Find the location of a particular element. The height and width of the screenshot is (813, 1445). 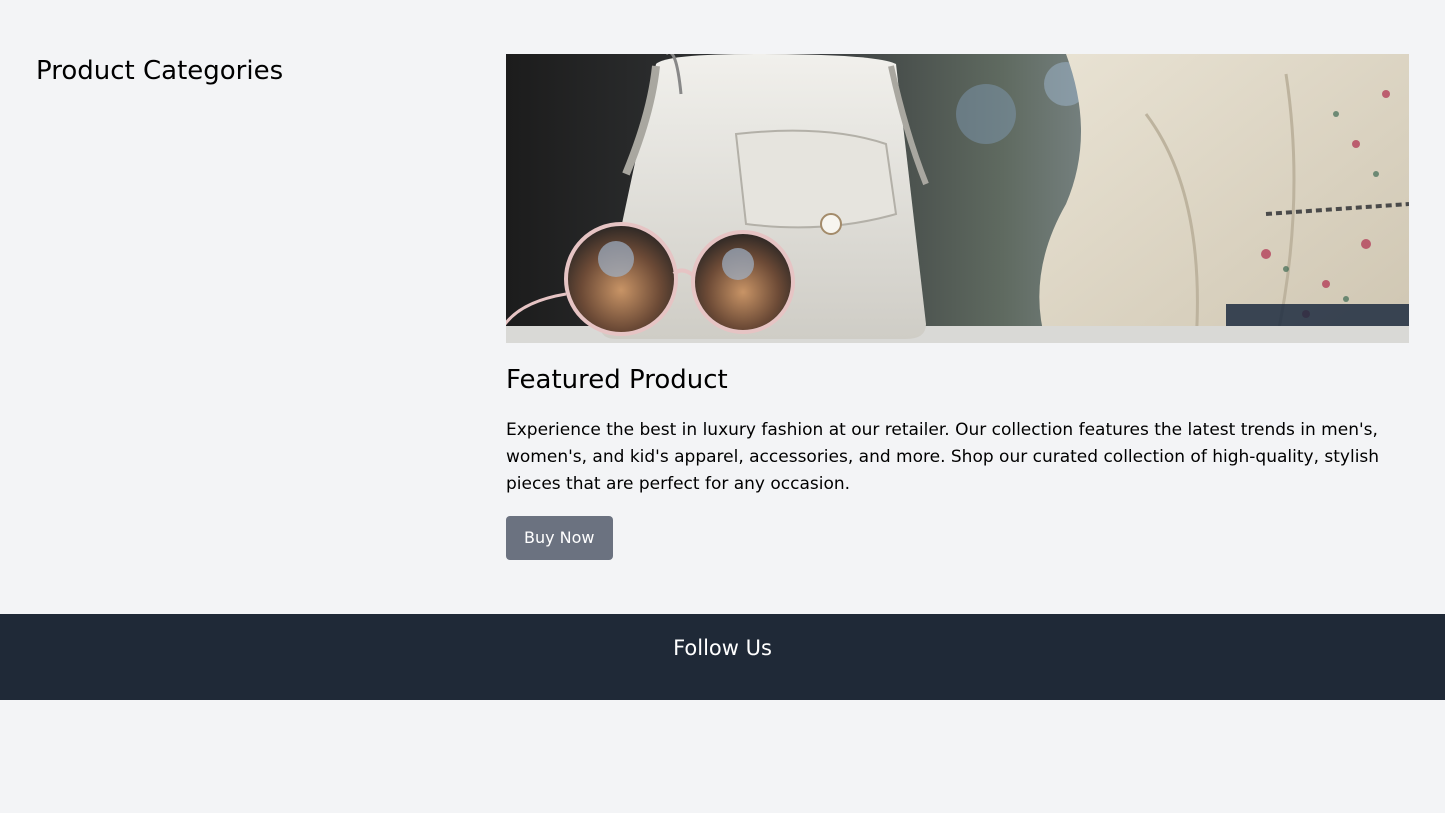

footer: Follow Us is located at coordinates (722, 657).